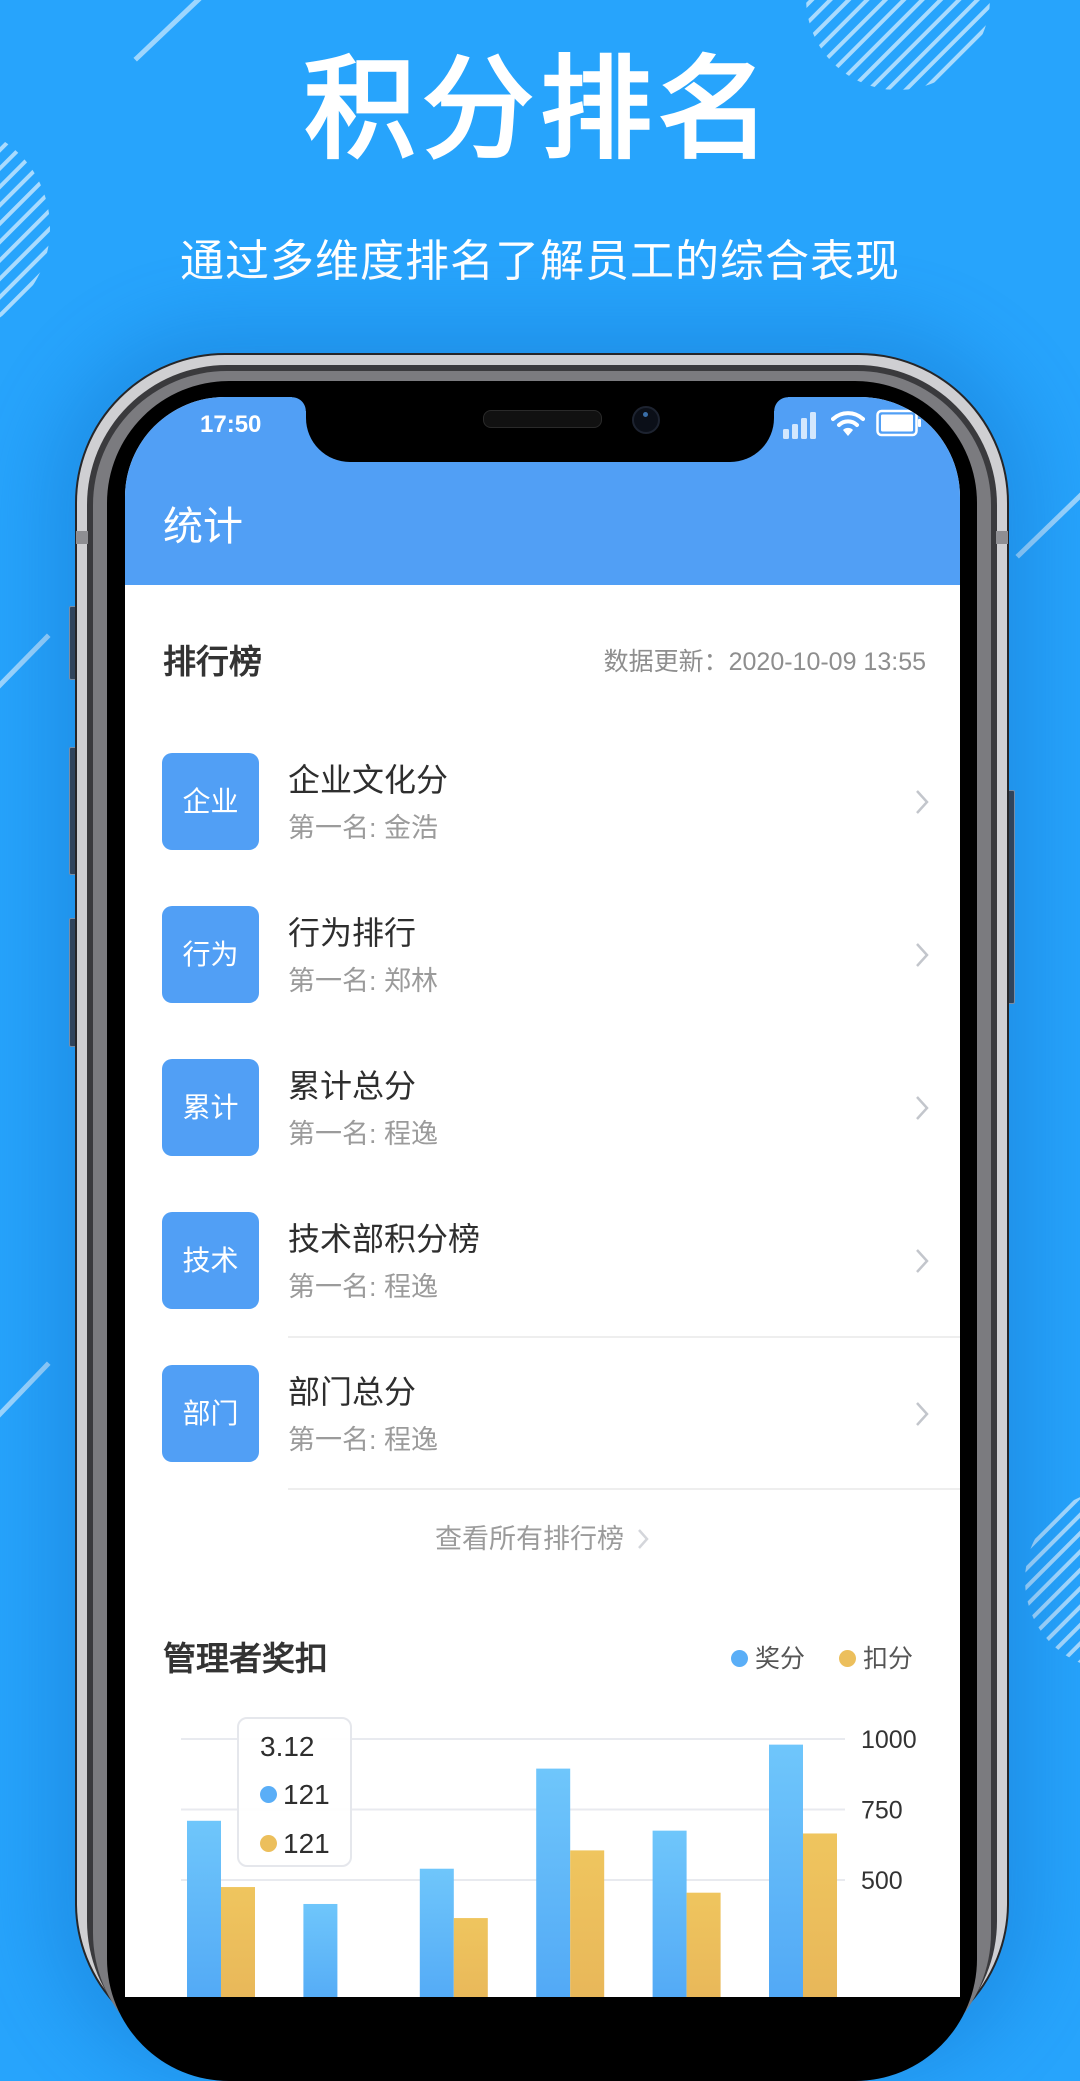  Describe the element at coordinates (898, 423) in the screenshot. I see `battery-icon` at that location.